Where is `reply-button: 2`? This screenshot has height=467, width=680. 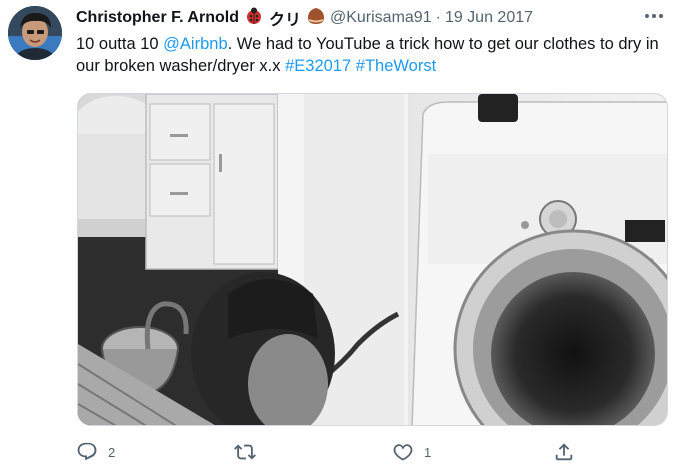
reply-button: 2 is located at coordinates (95, 452).